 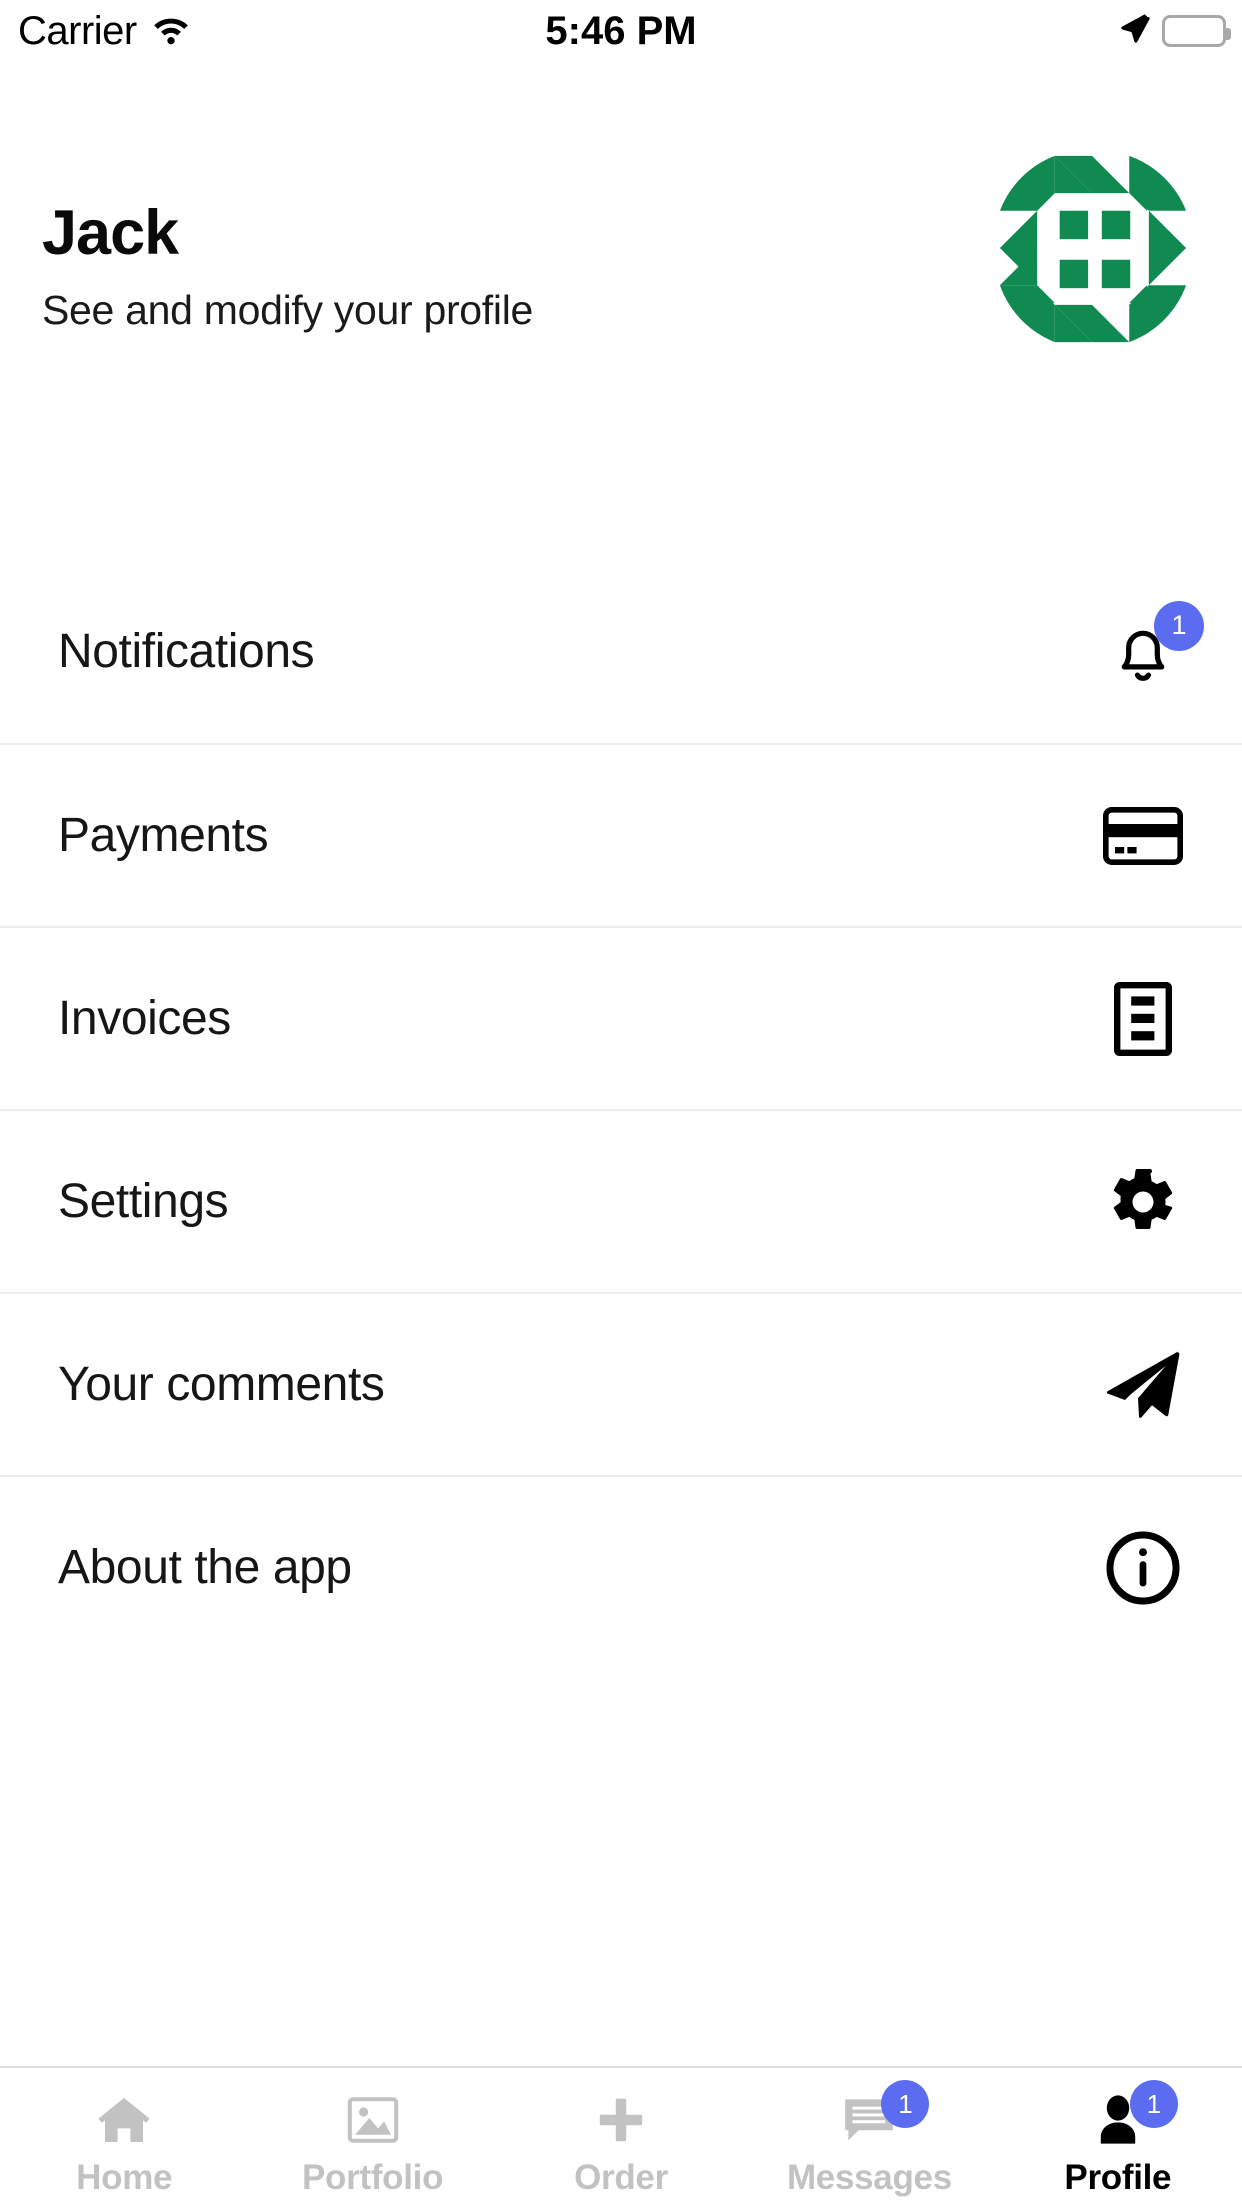 I want to click on bell-icon: 1, so click(x=1152, y=647).